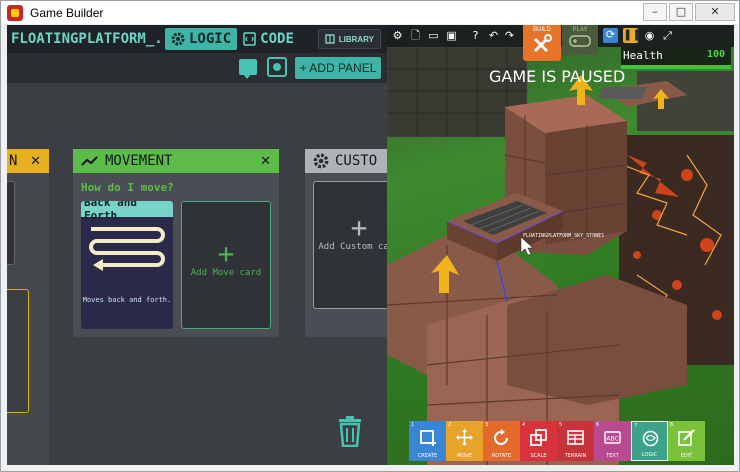 Image resolution: width=740 pixels, height=472 pixels. Describe the element at coordinates (672, 425) in the screenshot. I see `tool-hotkey-number: 8` at that location.